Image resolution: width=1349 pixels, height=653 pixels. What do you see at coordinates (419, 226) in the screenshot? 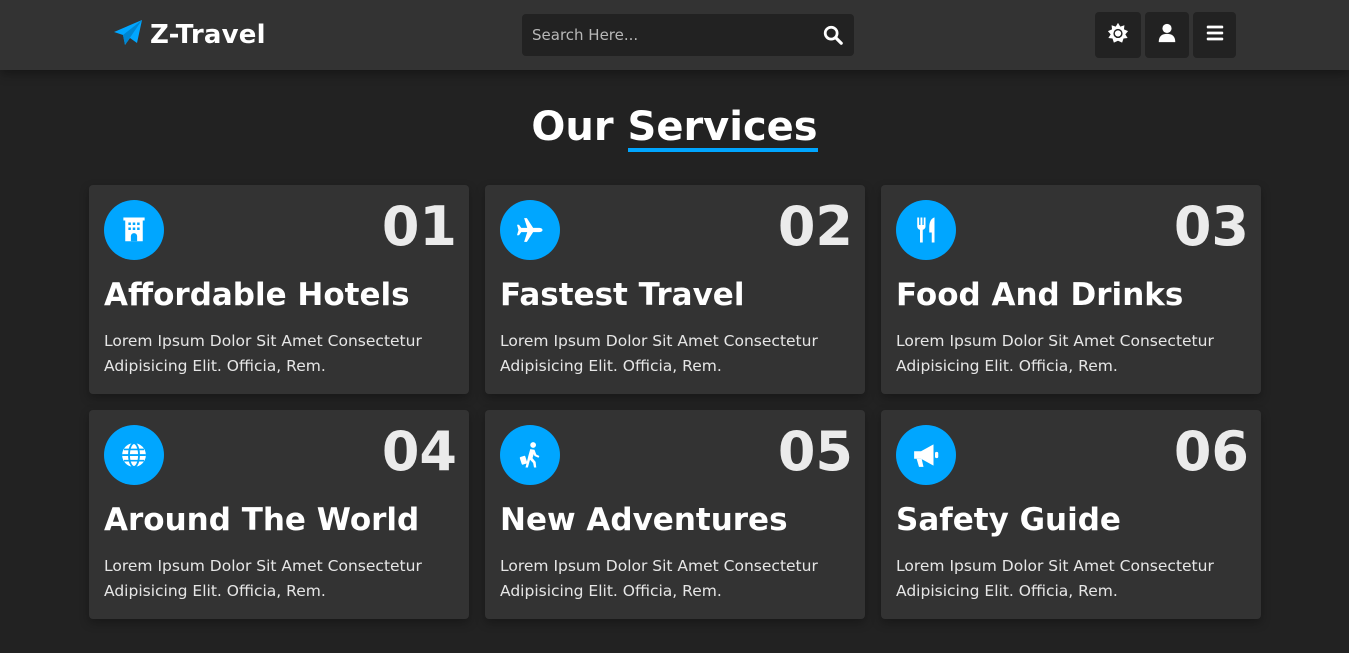
I see `service-number: 01` at bounding box center [419, 226].